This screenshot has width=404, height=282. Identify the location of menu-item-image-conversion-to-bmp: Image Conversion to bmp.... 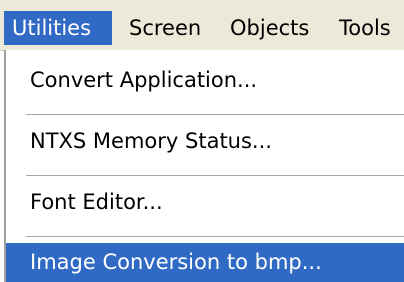
(205, 262).